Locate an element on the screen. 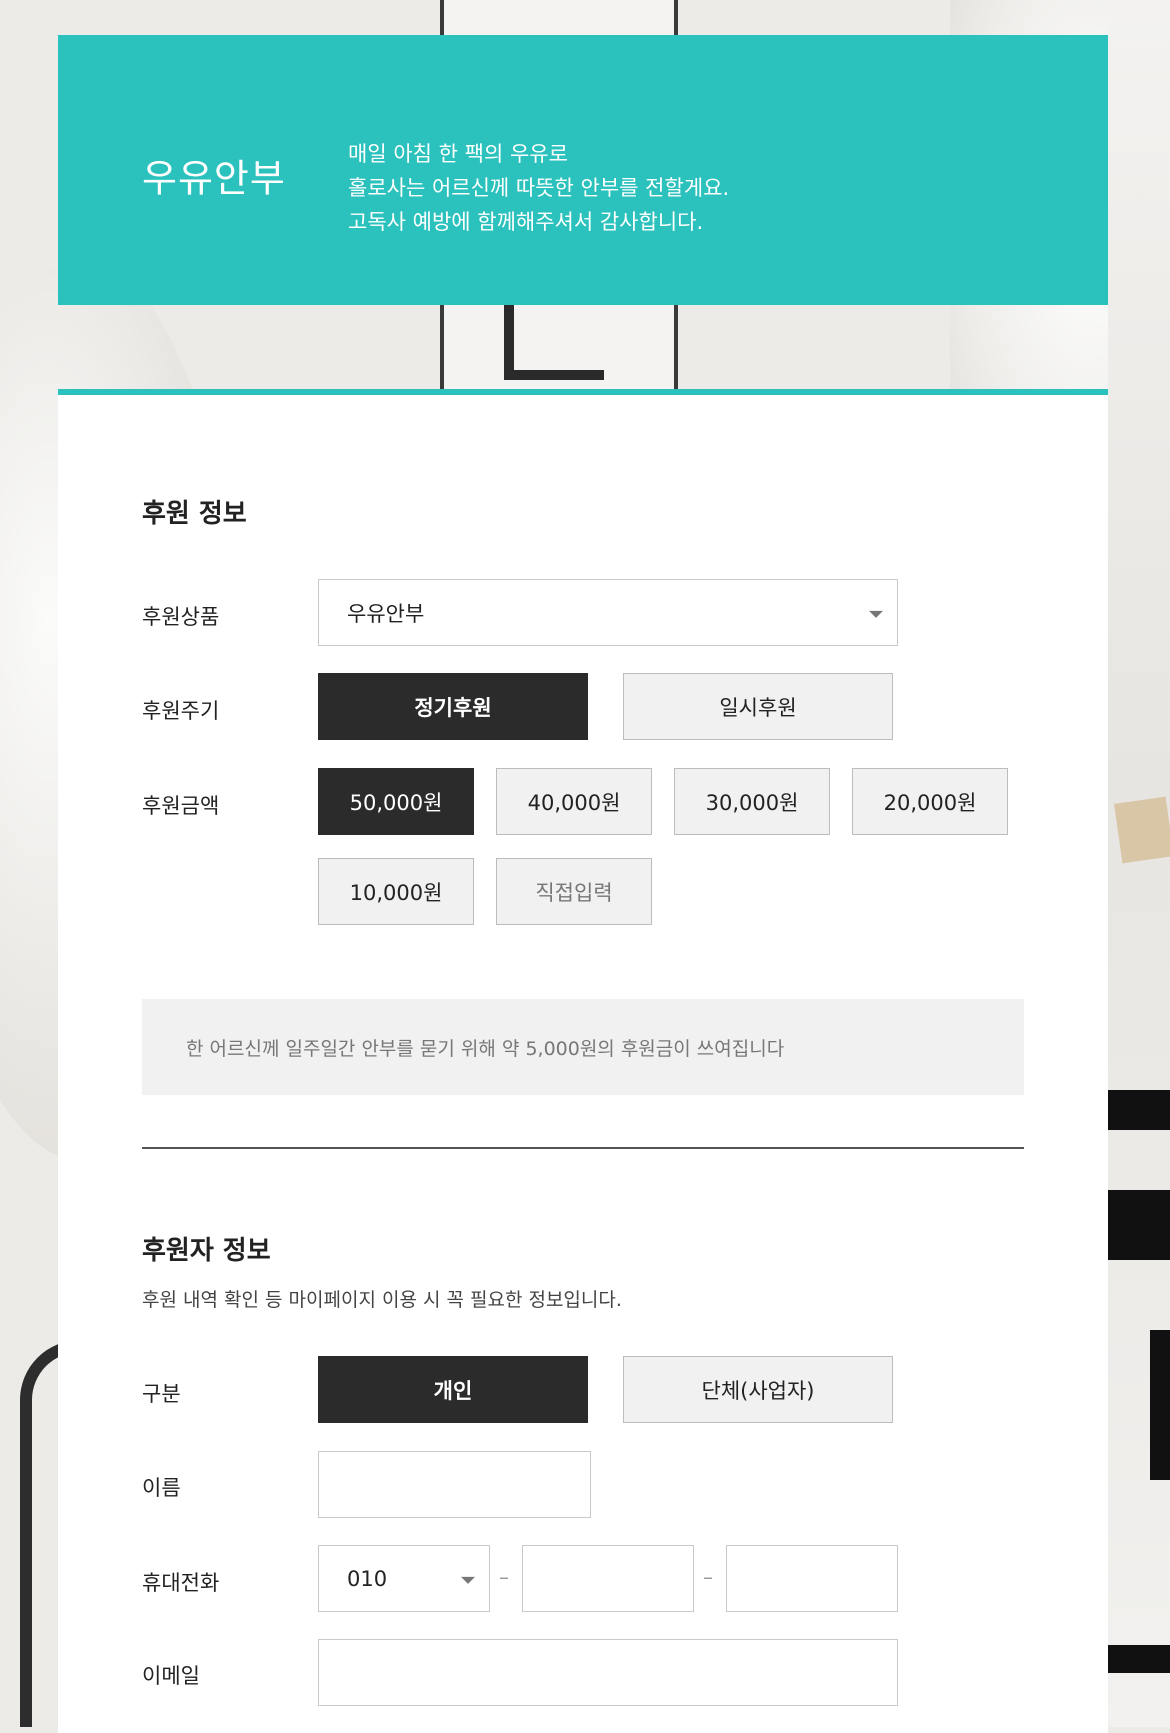  email-input is located at coordinates (608, 1672).